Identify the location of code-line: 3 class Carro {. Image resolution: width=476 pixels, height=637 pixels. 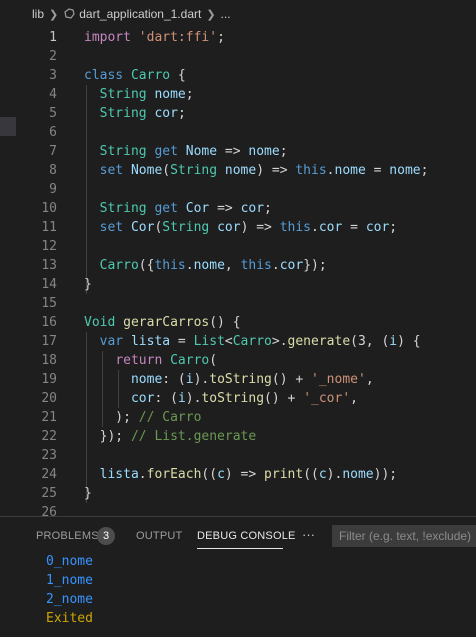
(238, 75).